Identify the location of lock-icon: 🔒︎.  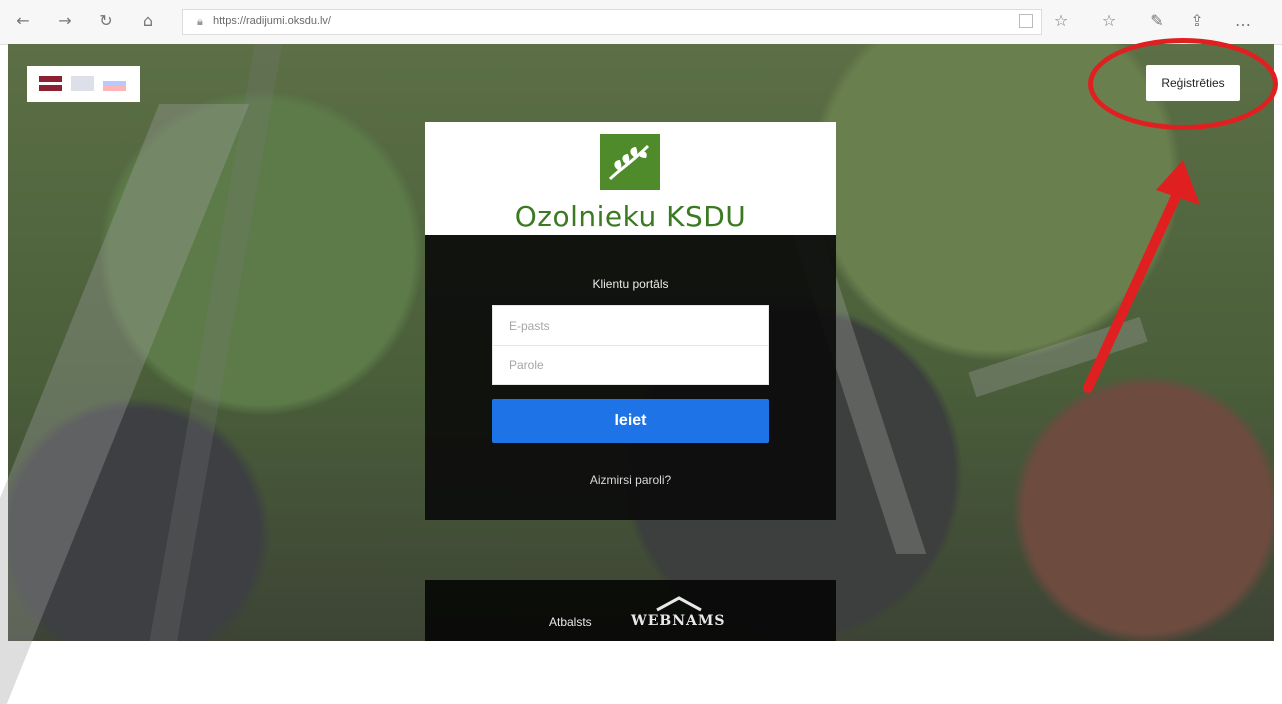
(200, 21).